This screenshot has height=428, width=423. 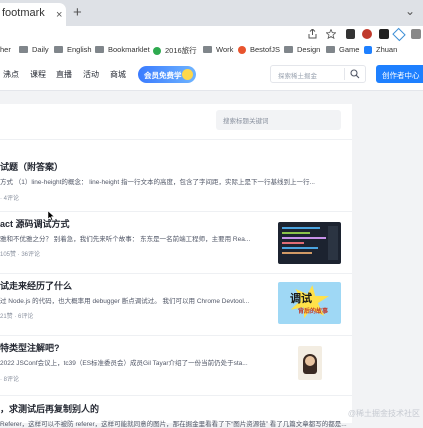 I want to click on bookmark-item: Game, so click(x=342, y=49).